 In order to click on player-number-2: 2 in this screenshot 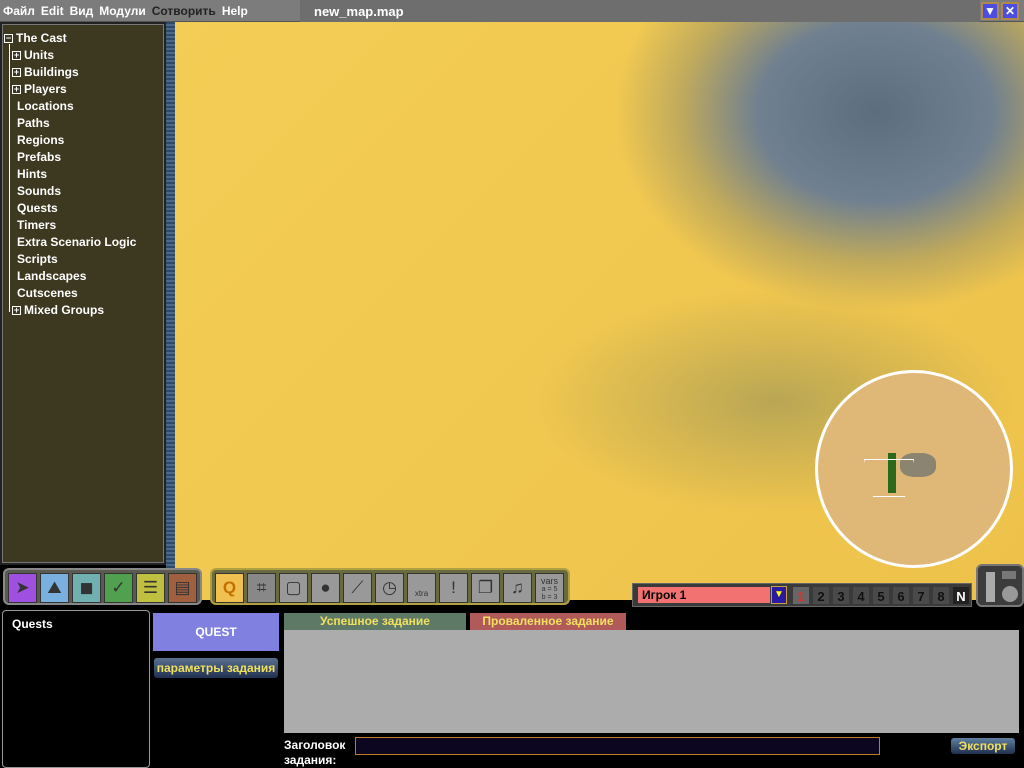, I will do `click(821, 595)`.